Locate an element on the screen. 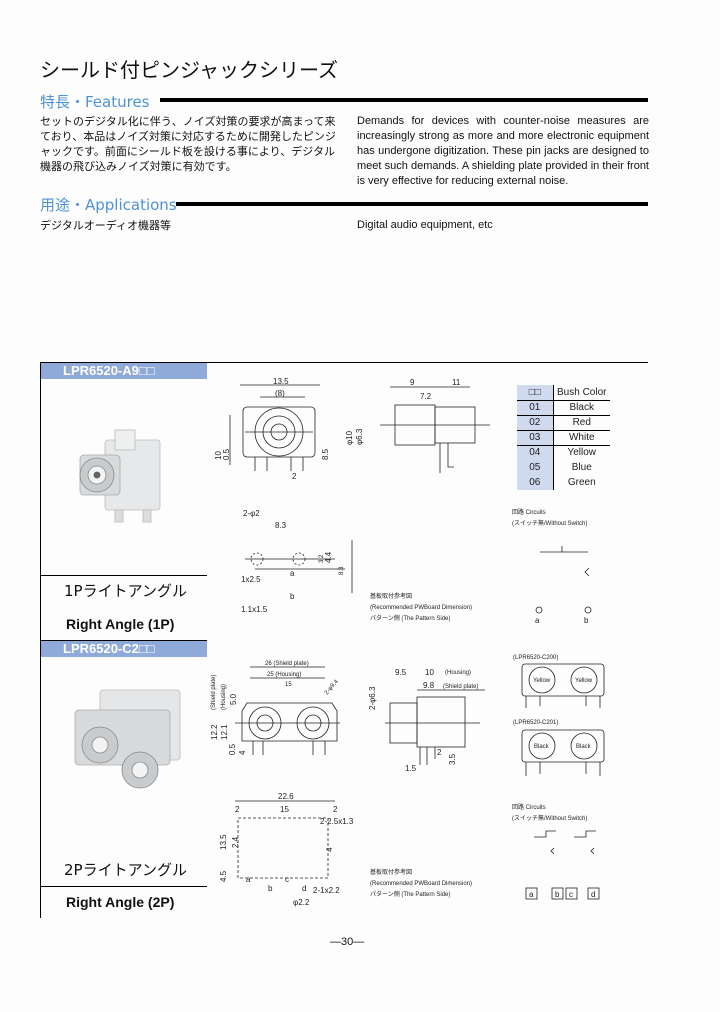  table-cell-code: 03 is located at coordinates (535, 438).